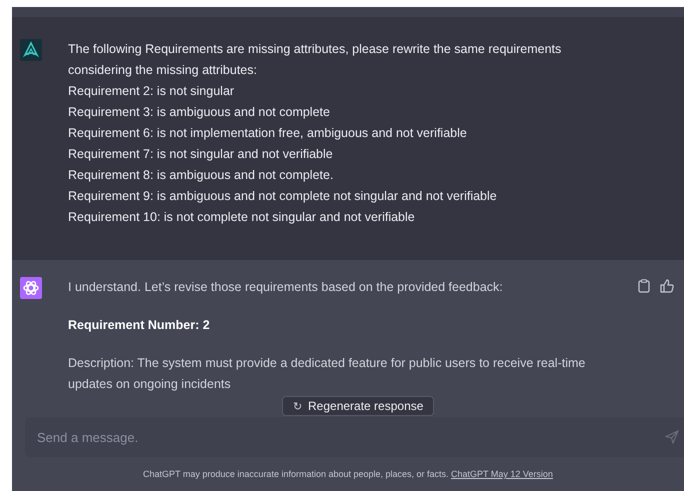  Describe the element at coordinates (667, 286) in the screenshot. I see `thumbs-up-icon` at that location.